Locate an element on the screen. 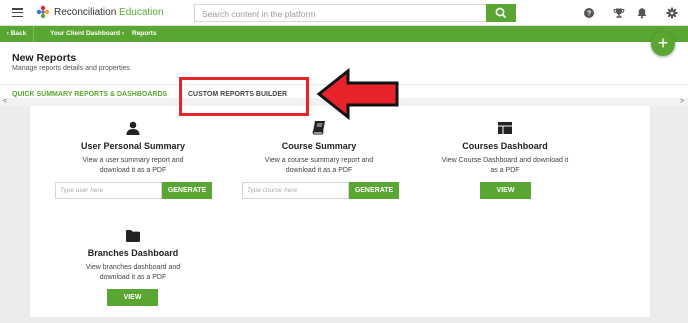 This screenshot has width=688, height=323. search-icon is located at coordinates (501, 13).